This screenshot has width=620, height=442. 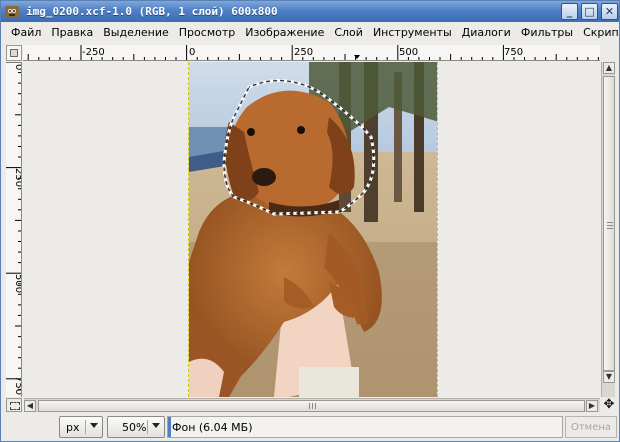 I want to click on zoom-value: 50%, so click(x=134, y=427).